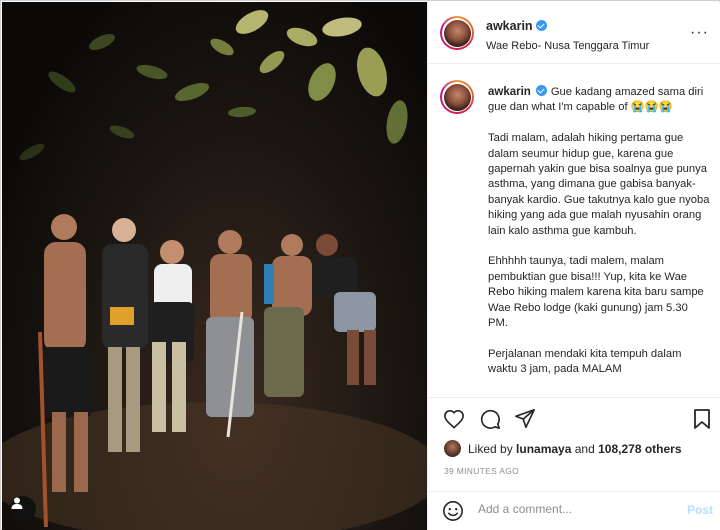 The image size is (720, 530). Describe the element at coordinates (481, 471) in the screenshot. I see `post-timestamp: 39 MINUTES AGO` at that location.